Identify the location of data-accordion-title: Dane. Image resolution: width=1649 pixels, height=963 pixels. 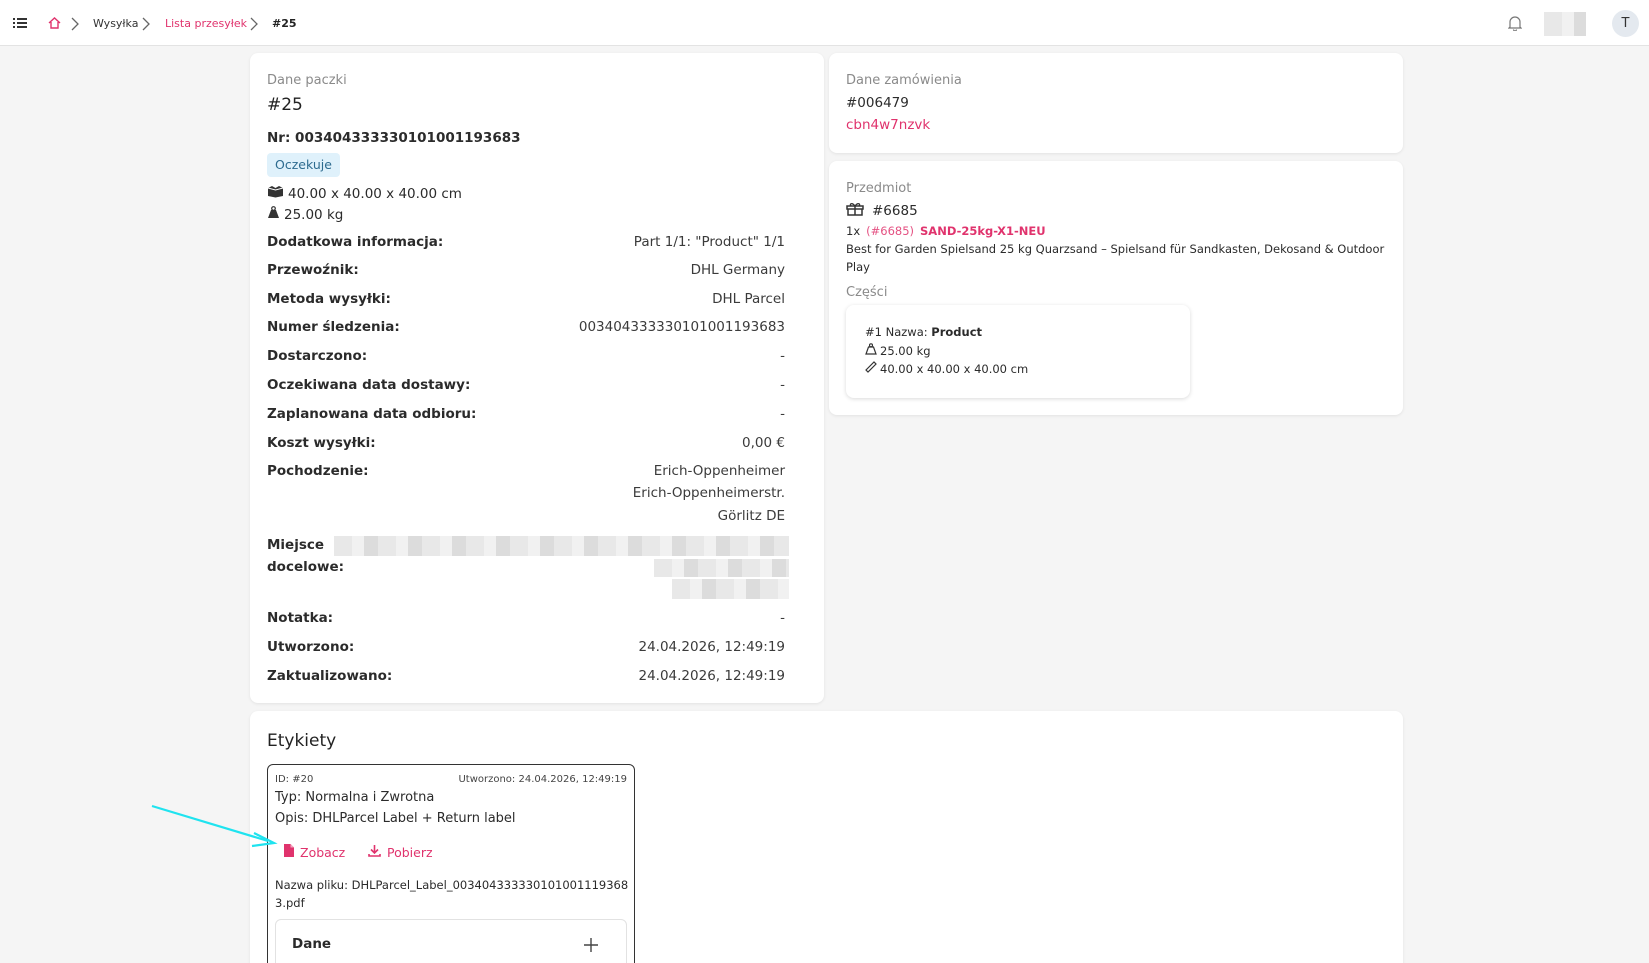
(312, 944).